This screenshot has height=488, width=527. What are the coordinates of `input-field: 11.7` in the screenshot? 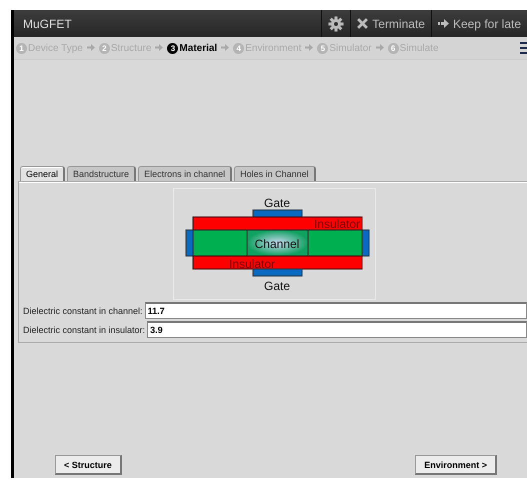 It's located at (335, 310).